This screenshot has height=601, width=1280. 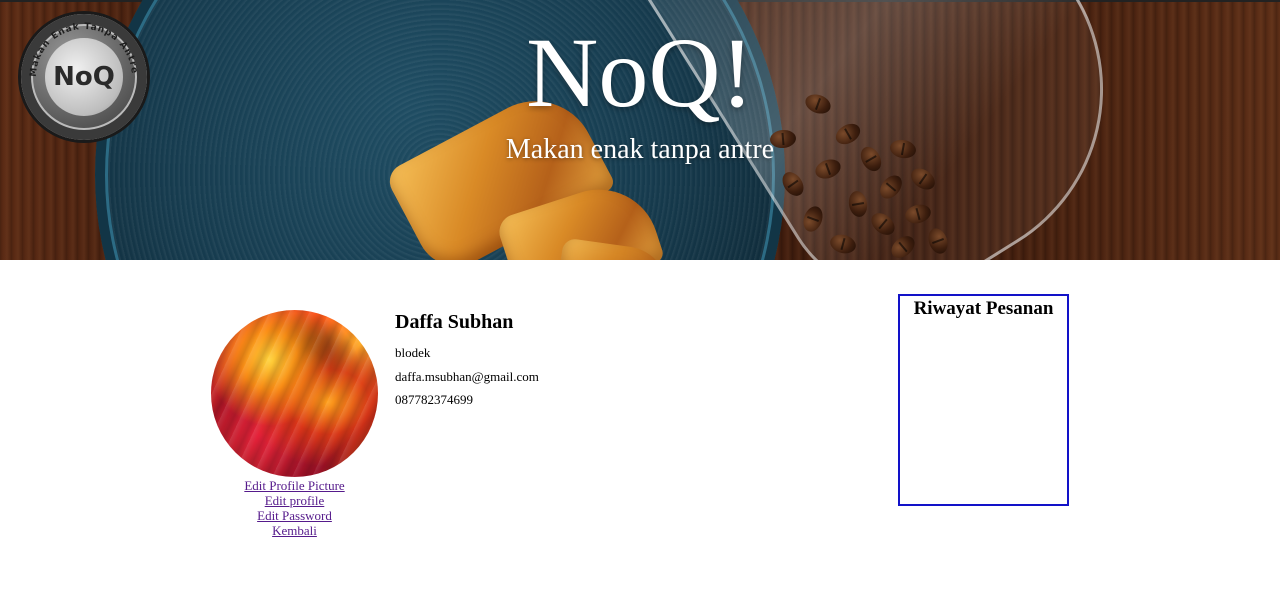 I want to click on profile-email: daffa.msubhan@gmail.com, so click(x=467, y=376).